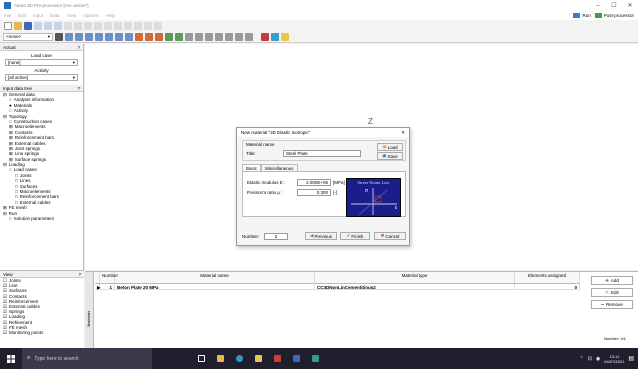  I want to click on menu-data: Data, so click(55, 15).